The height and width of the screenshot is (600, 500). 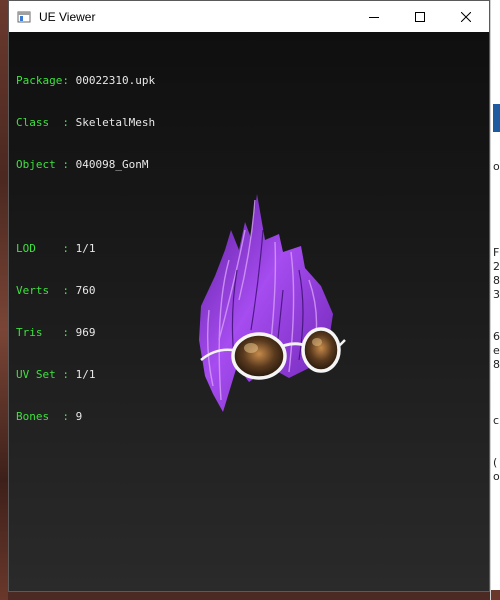 What do you see at coordinates (496, 336) in the screenshot?
I see `background-window-text: 6` at bounding box center [496, 336].